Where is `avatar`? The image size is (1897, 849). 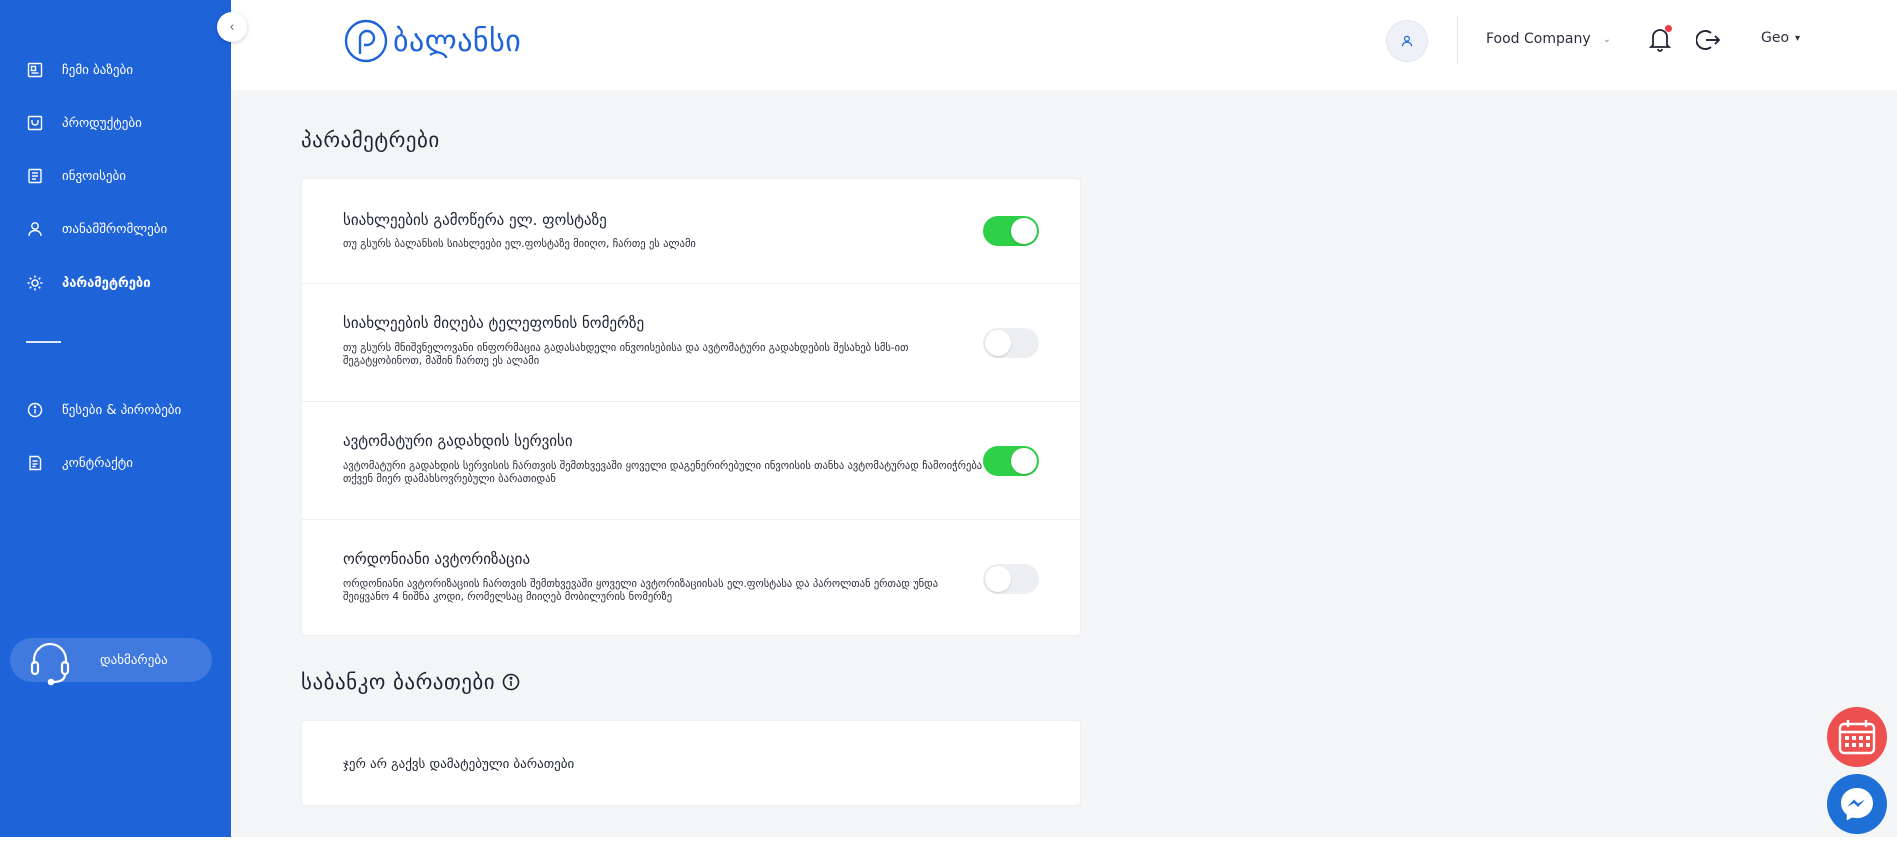
avatar is located at coordinates (1407, 41).